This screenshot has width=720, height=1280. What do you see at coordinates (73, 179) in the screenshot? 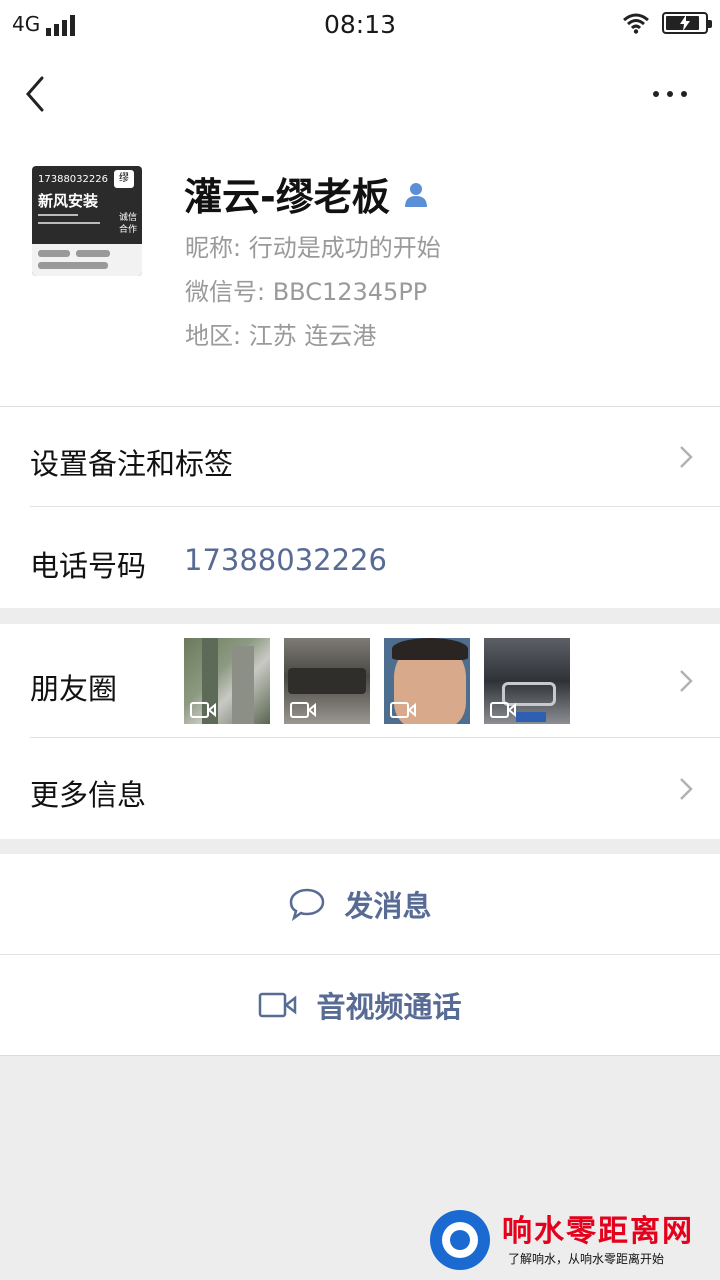
I see `avatar-phone: 17388032226` at bounding box center [73, 179].